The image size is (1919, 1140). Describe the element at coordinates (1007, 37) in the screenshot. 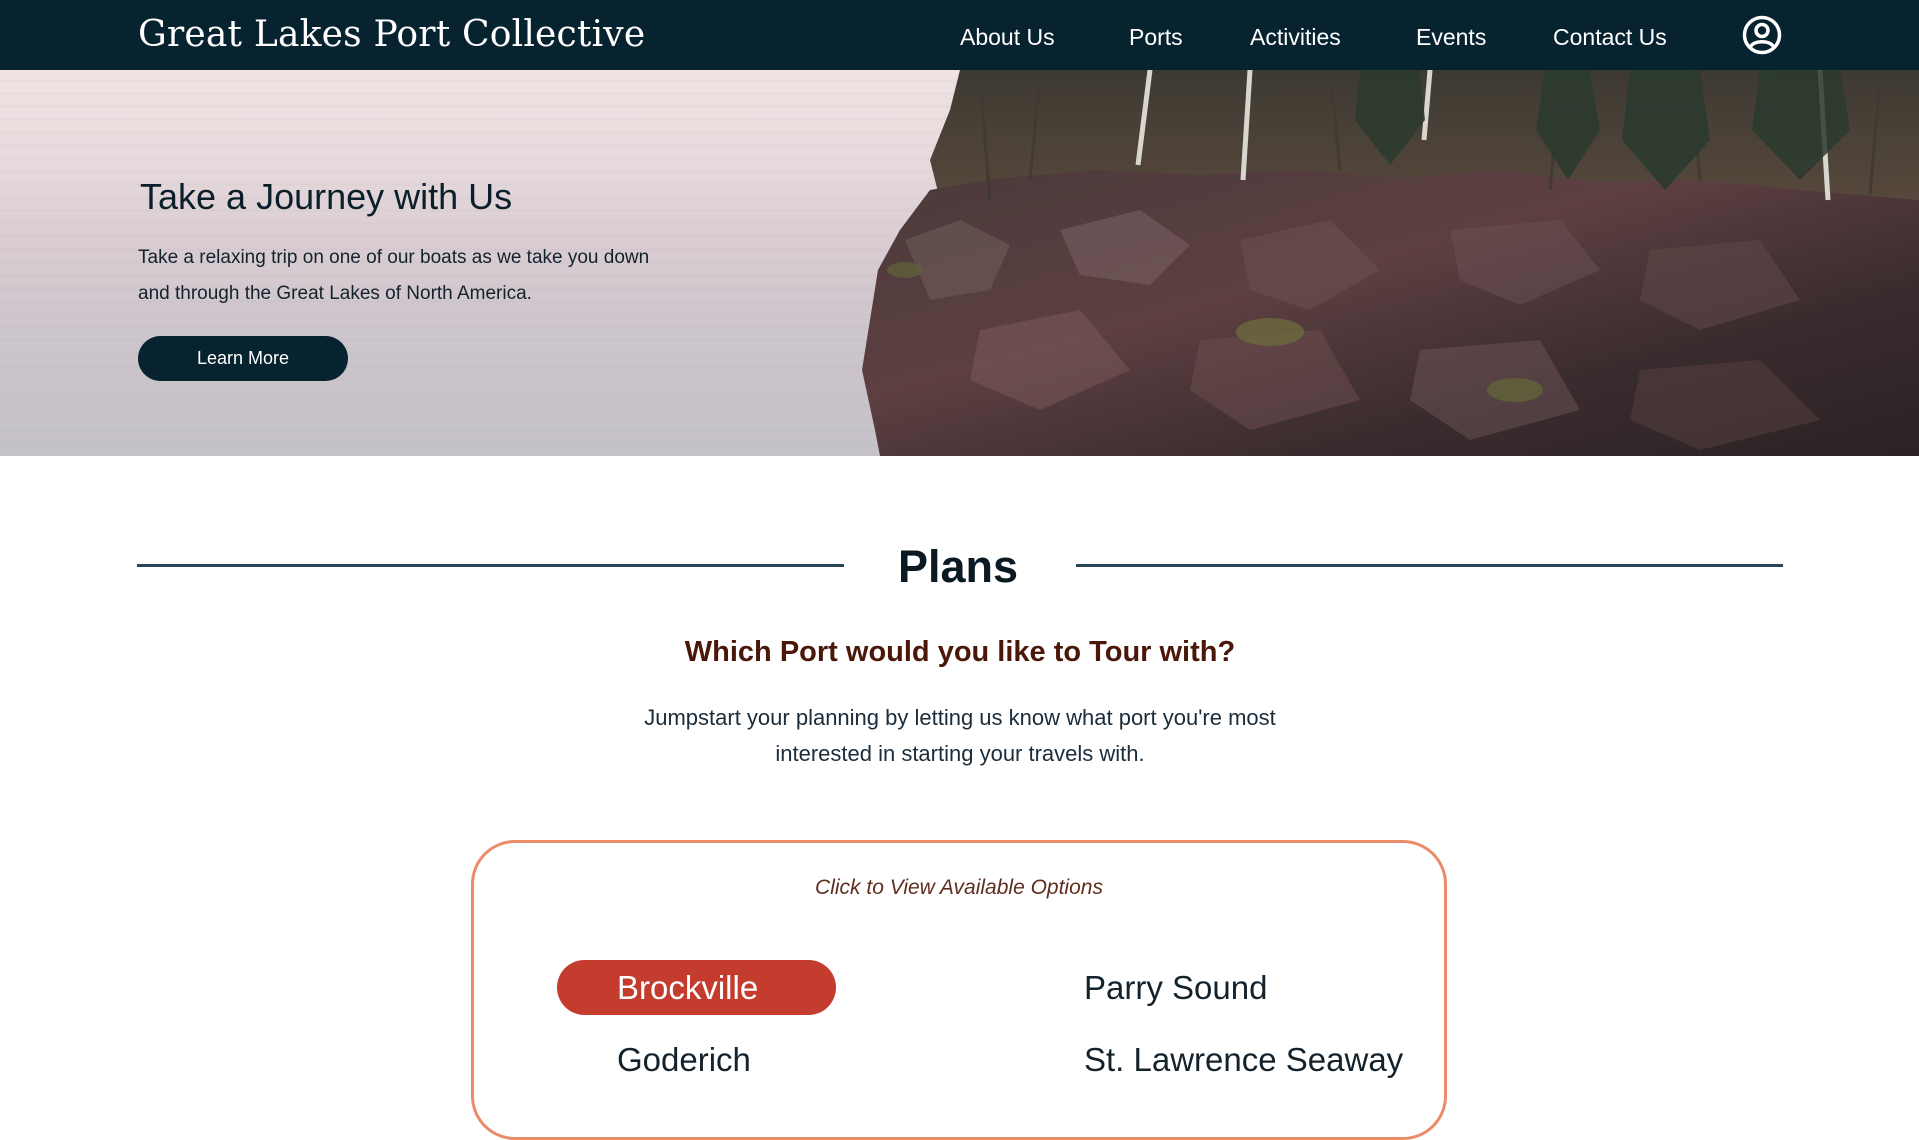

I see `nav-about-us: About Us` at that location.